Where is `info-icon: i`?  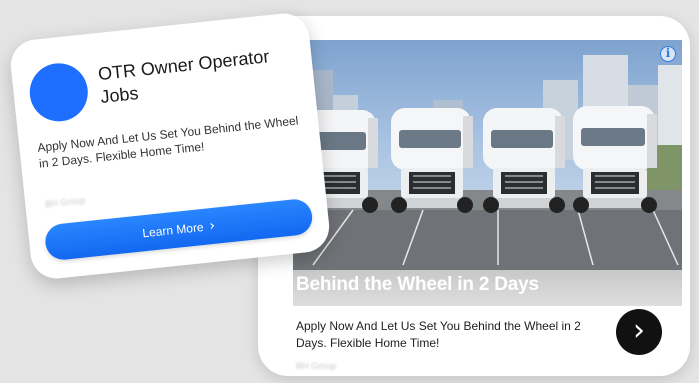
info-icon: i is located at coordinates (668, 54).